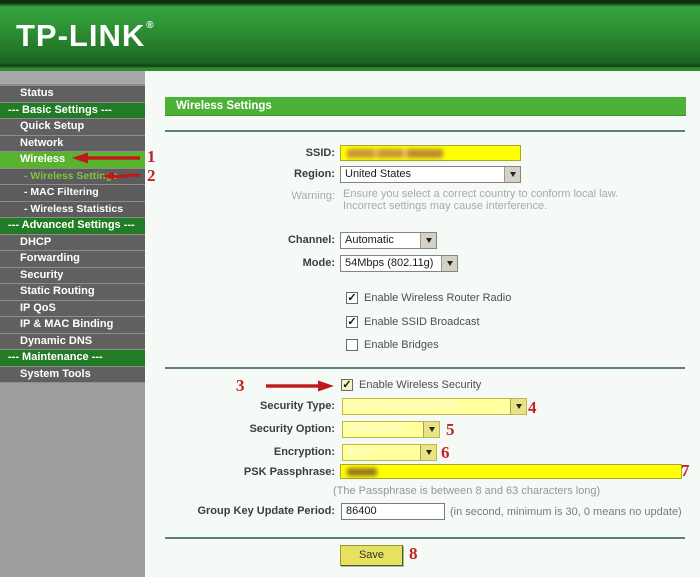  I want to click on annotation-number-1: 1, so click(151, 156).